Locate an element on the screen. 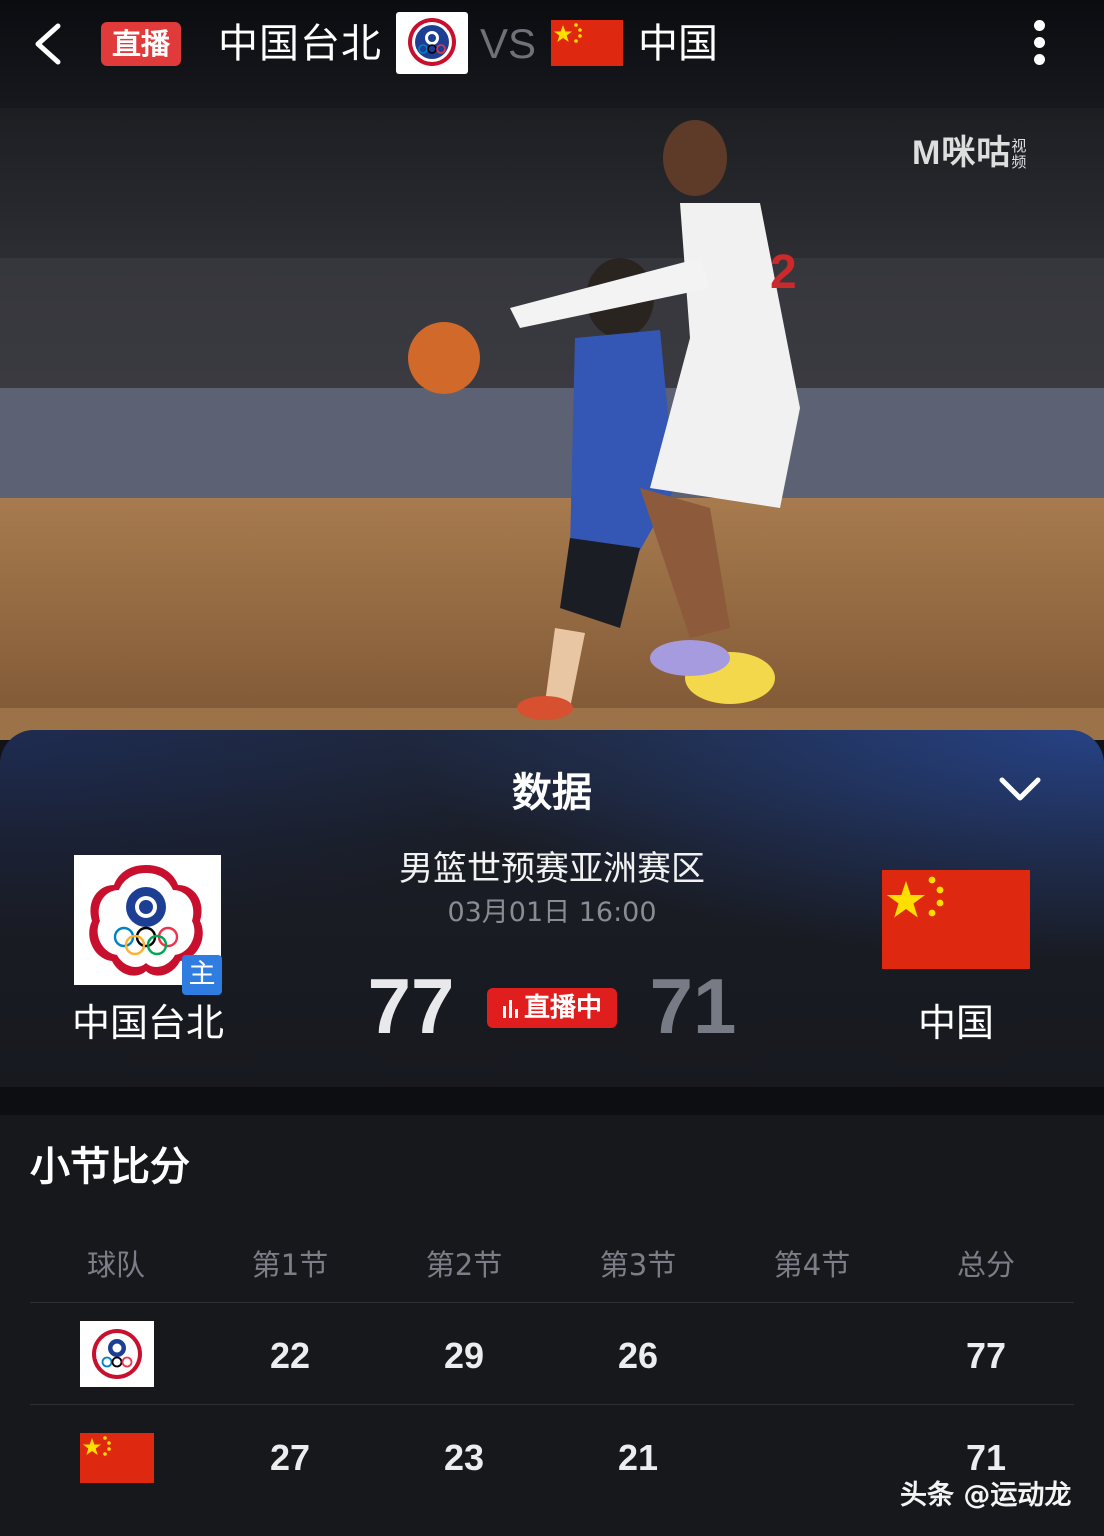  header-q3: 第3节 is located at coordinates (638, 1265).